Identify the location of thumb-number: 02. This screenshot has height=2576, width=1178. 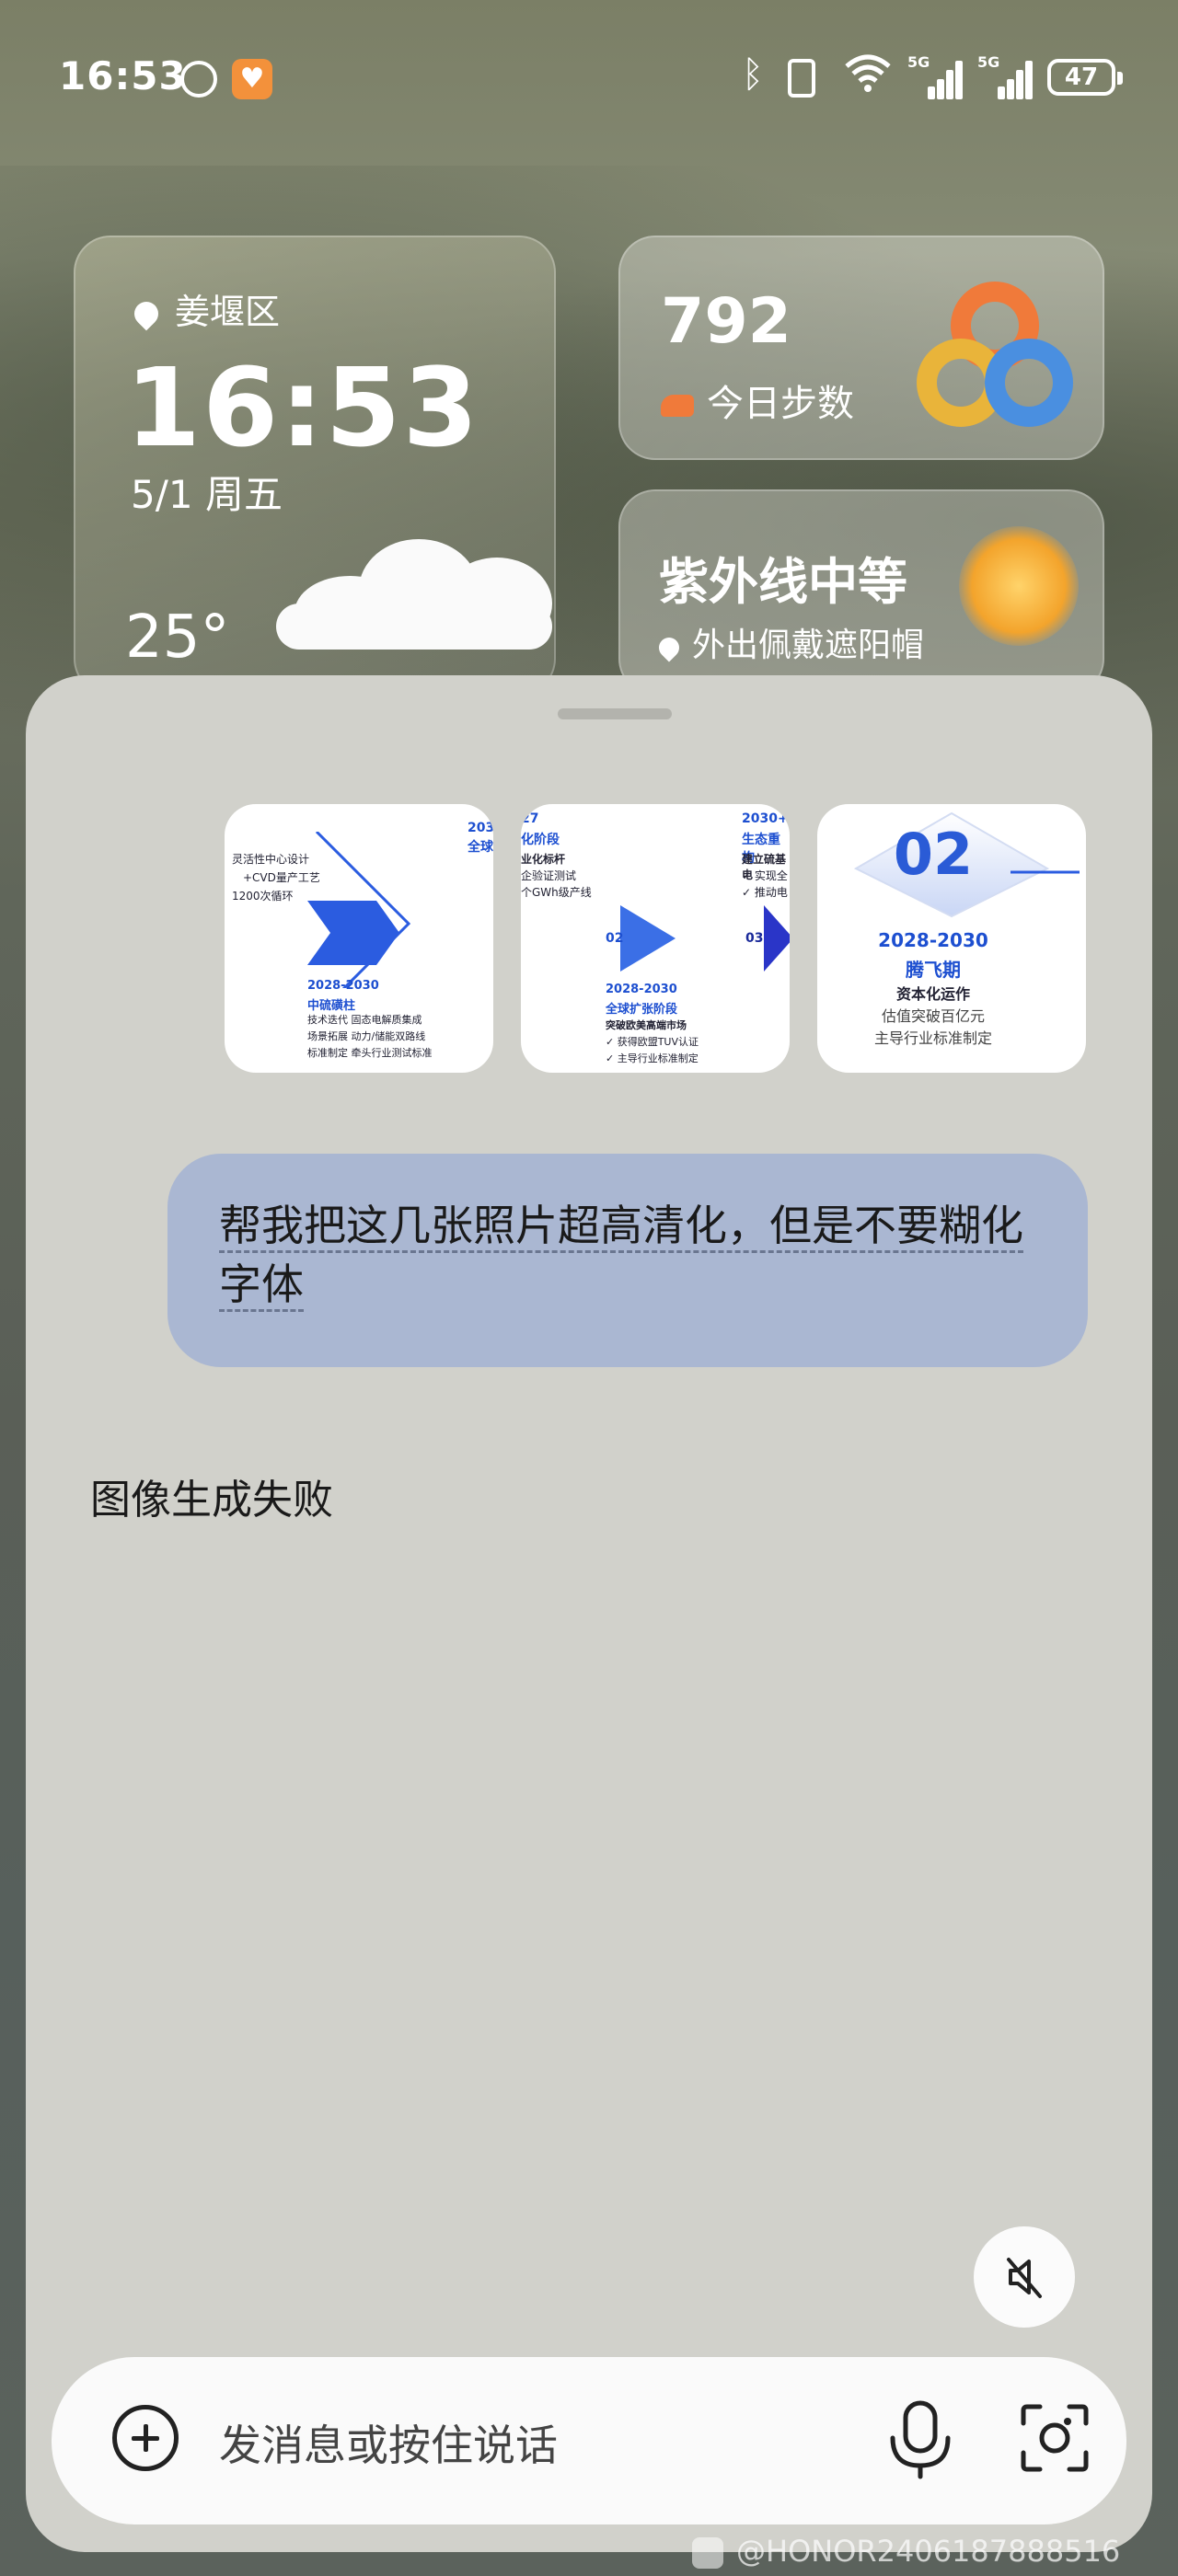
(933, 854).